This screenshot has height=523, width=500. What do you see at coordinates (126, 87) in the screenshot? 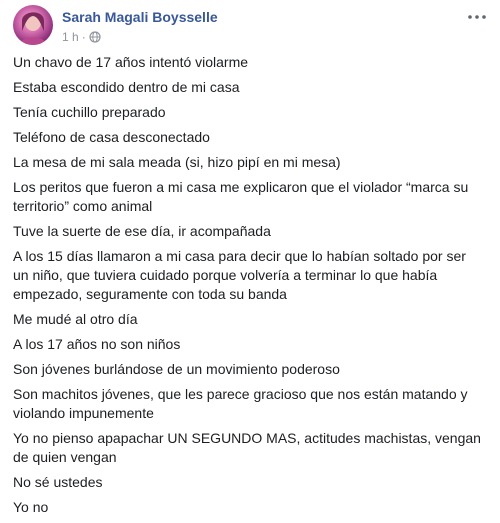
I see `post-text-line: Estaba escondido dentro de mi casa` at bounding box center [126, 87].